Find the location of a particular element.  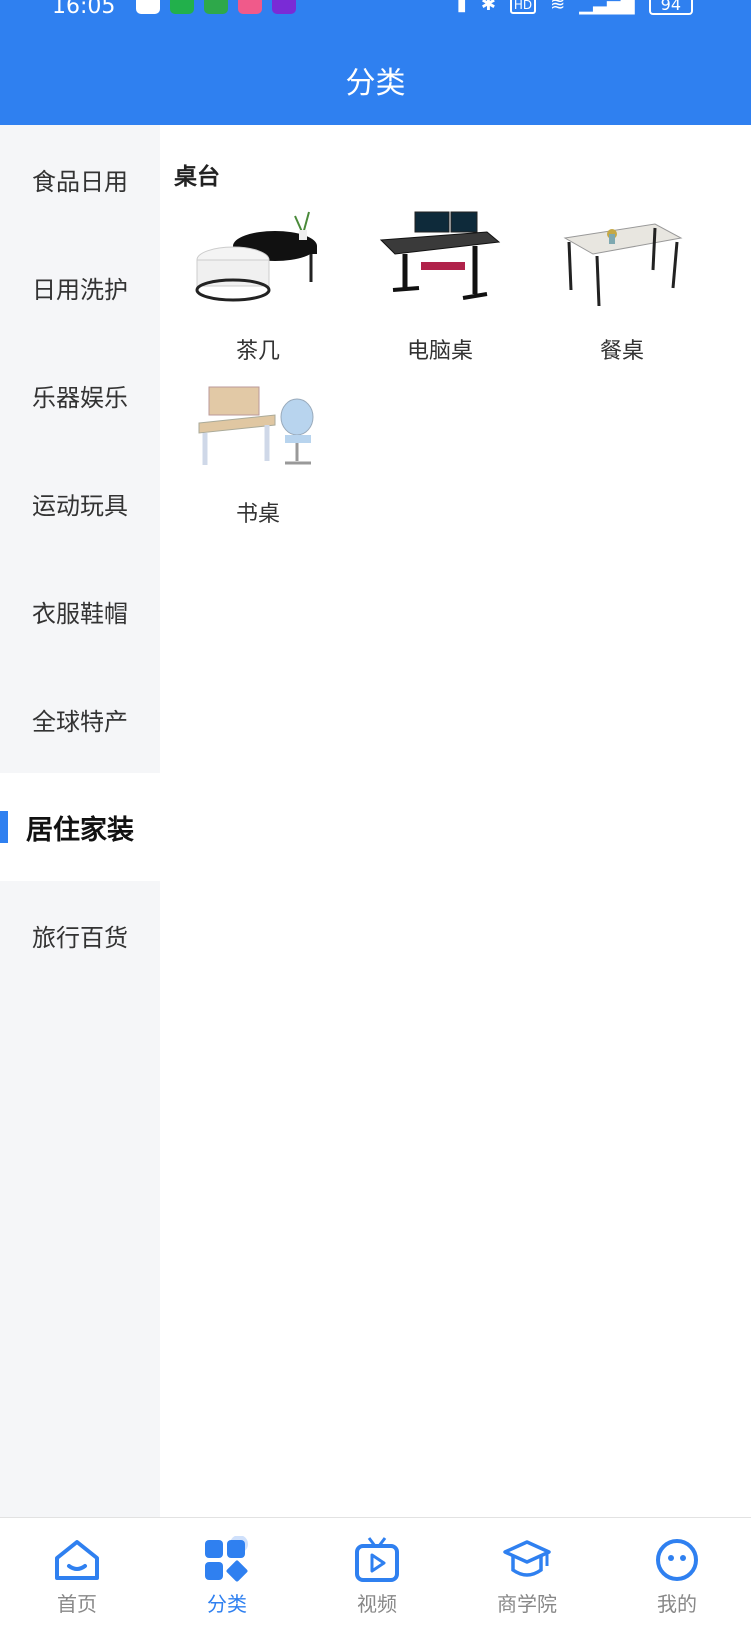

vibrate-icon: ▮ is located at coordinates (461, 7).